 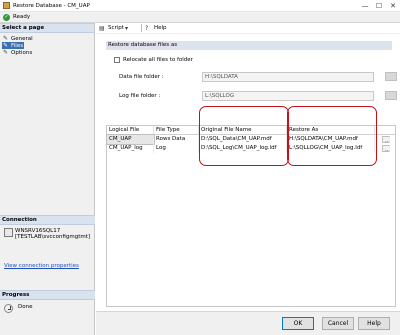 I want to click on log-folder-browse-button, so click(x=391, y=95).